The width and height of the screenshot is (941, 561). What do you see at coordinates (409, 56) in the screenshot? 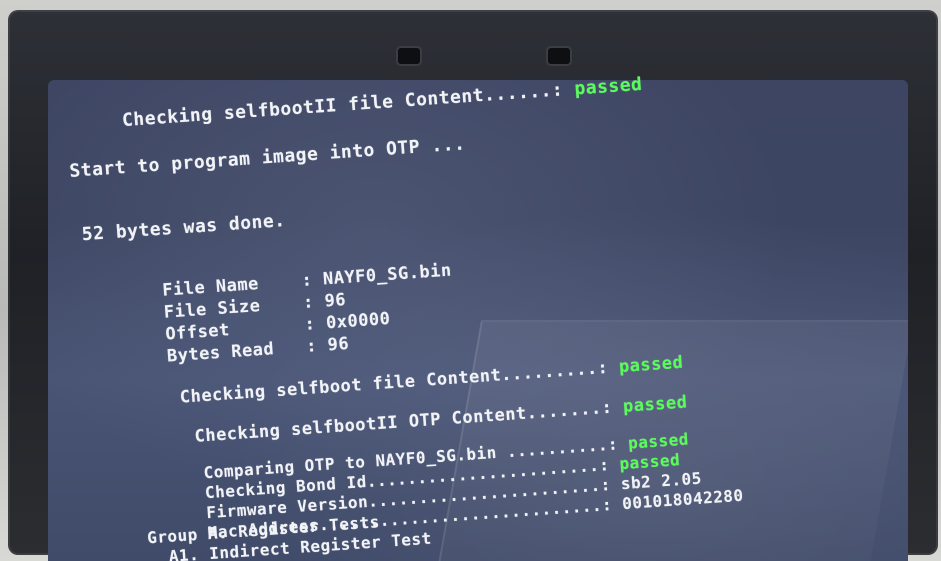
I see `webcam-icon` at bounding box center [409, 56].